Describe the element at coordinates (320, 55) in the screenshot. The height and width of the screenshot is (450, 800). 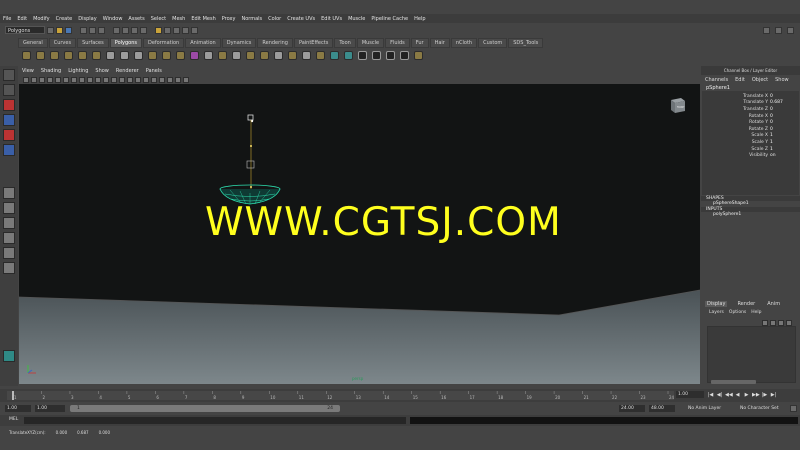
I see `sculpt-icon` at that location.